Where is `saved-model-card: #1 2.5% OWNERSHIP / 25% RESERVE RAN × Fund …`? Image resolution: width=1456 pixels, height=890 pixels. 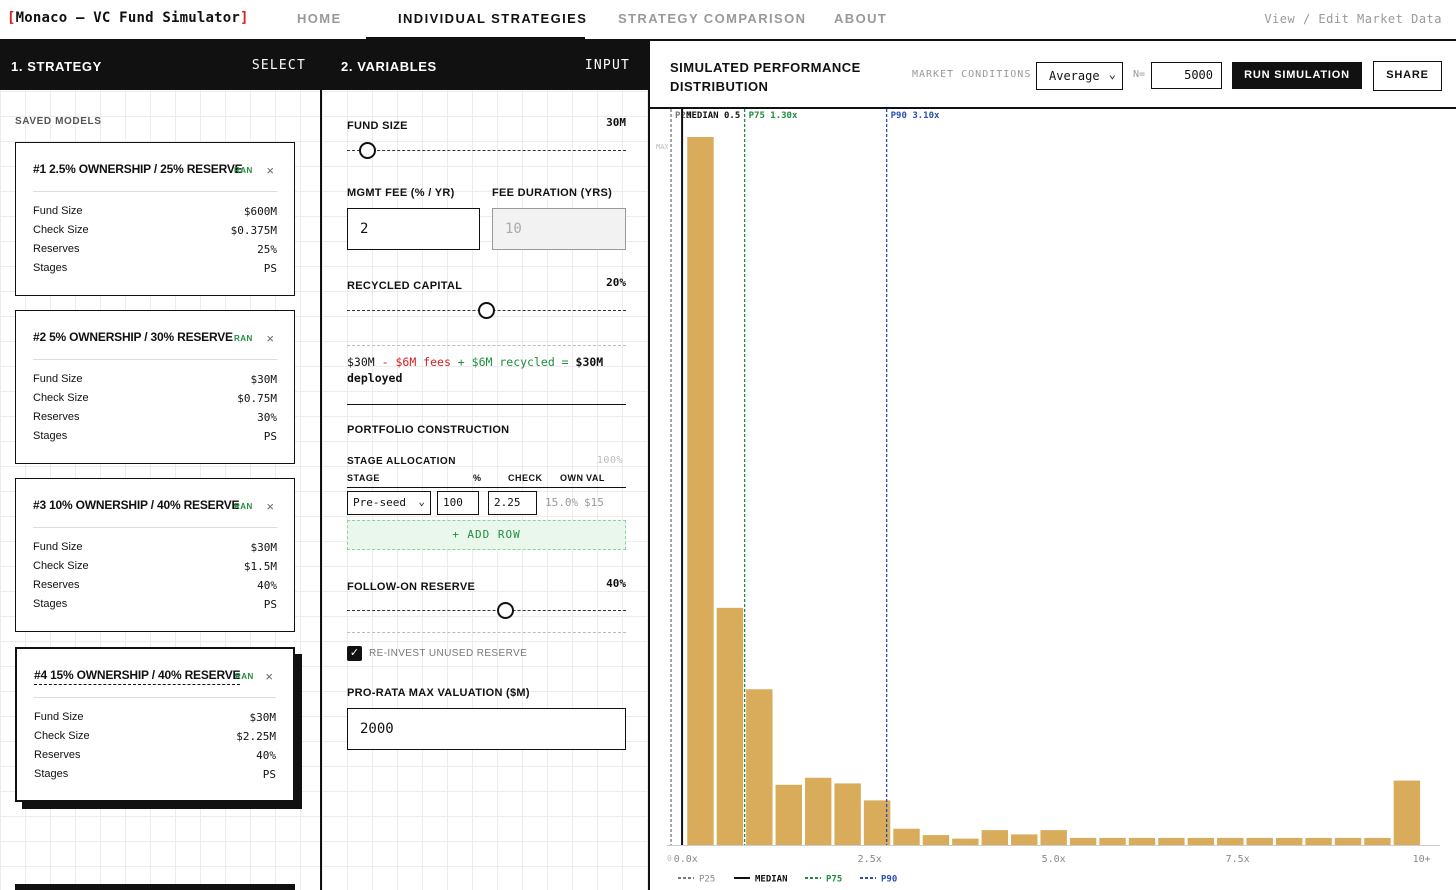 saved-model-card: #1 2.5% OWNERSHIP / 25% RESERVE RAN × Fund … is located at coordinates (155, 219).